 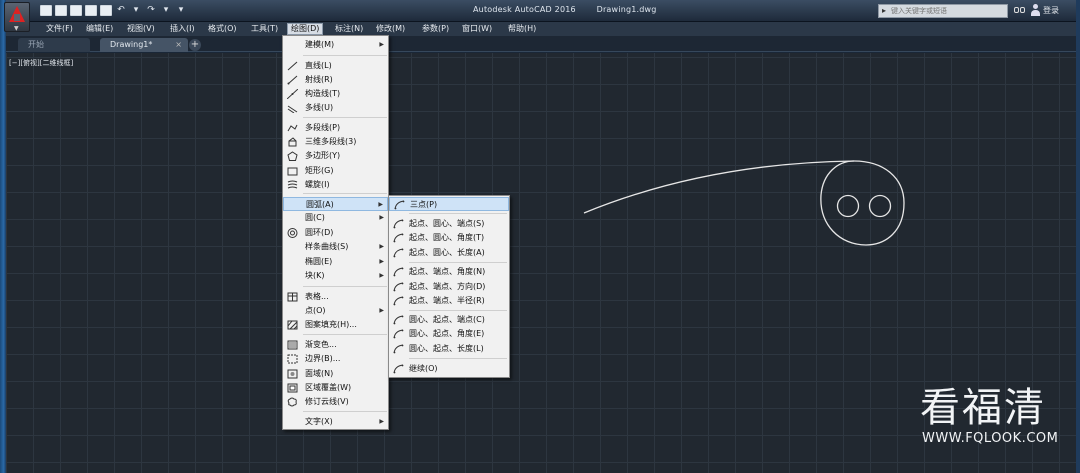 What do you see at coordinates (335, 142) in the screenshot?
I see `draw-menu-item-6: 三维多段线(3)` at bounding box center [335, 142].